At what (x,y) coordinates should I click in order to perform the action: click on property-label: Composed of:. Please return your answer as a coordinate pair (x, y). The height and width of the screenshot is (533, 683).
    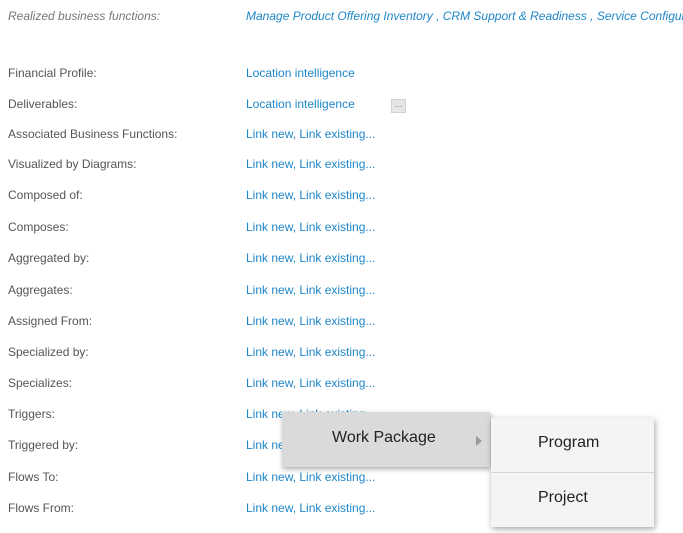
    Looking at the image, I should click on (45, 195).